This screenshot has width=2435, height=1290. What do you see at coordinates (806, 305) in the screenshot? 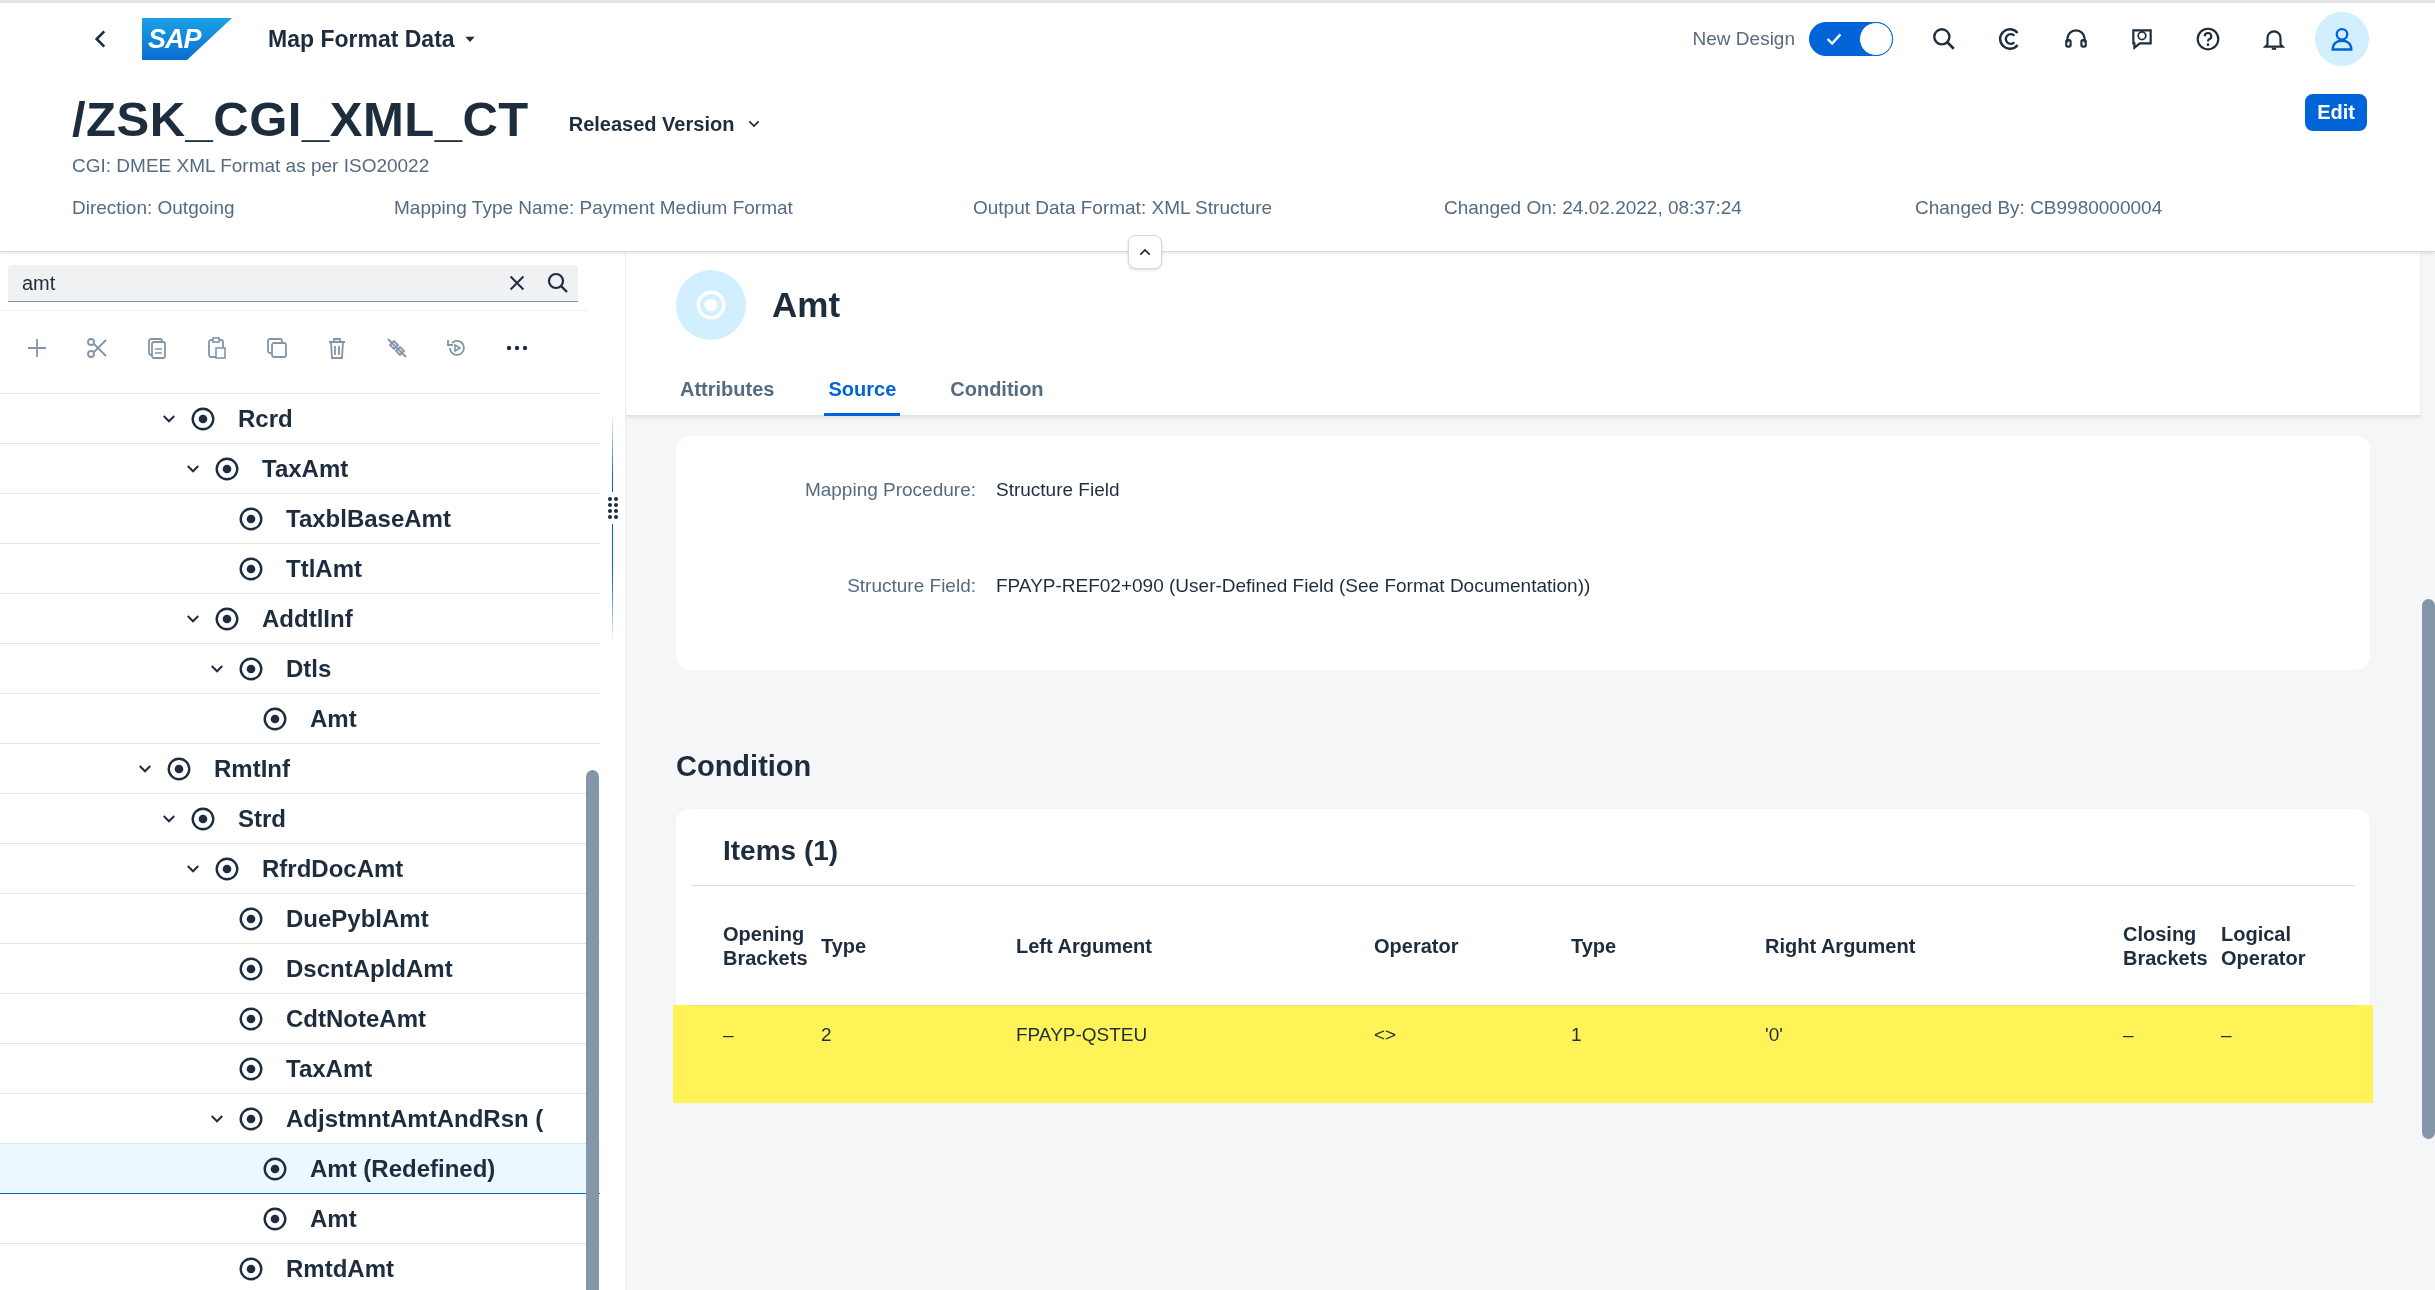
I see `detail-title: Amt` at bounding box center [806, 305].